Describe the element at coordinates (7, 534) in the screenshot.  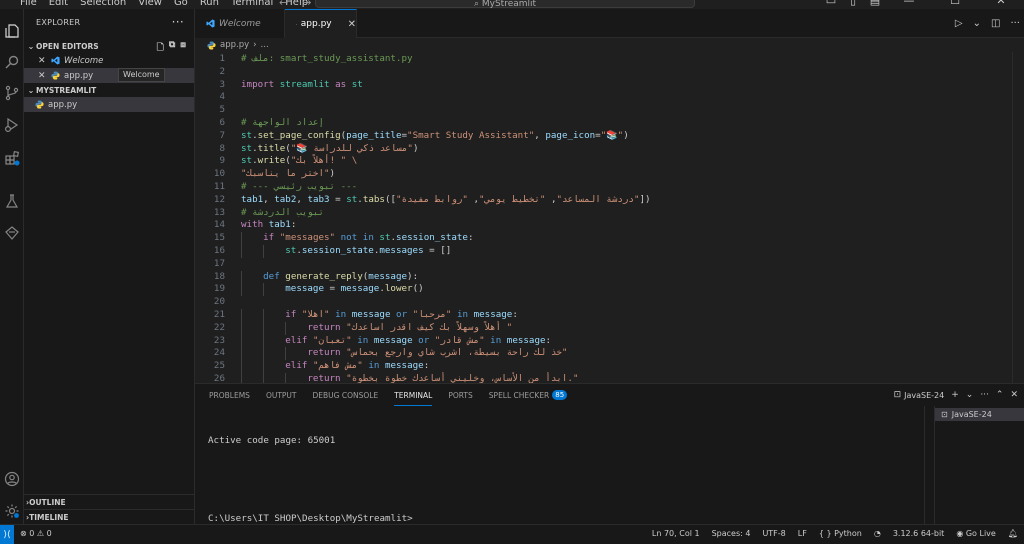
I see `remote-indicator-icon: ⟩⟨` at that location.